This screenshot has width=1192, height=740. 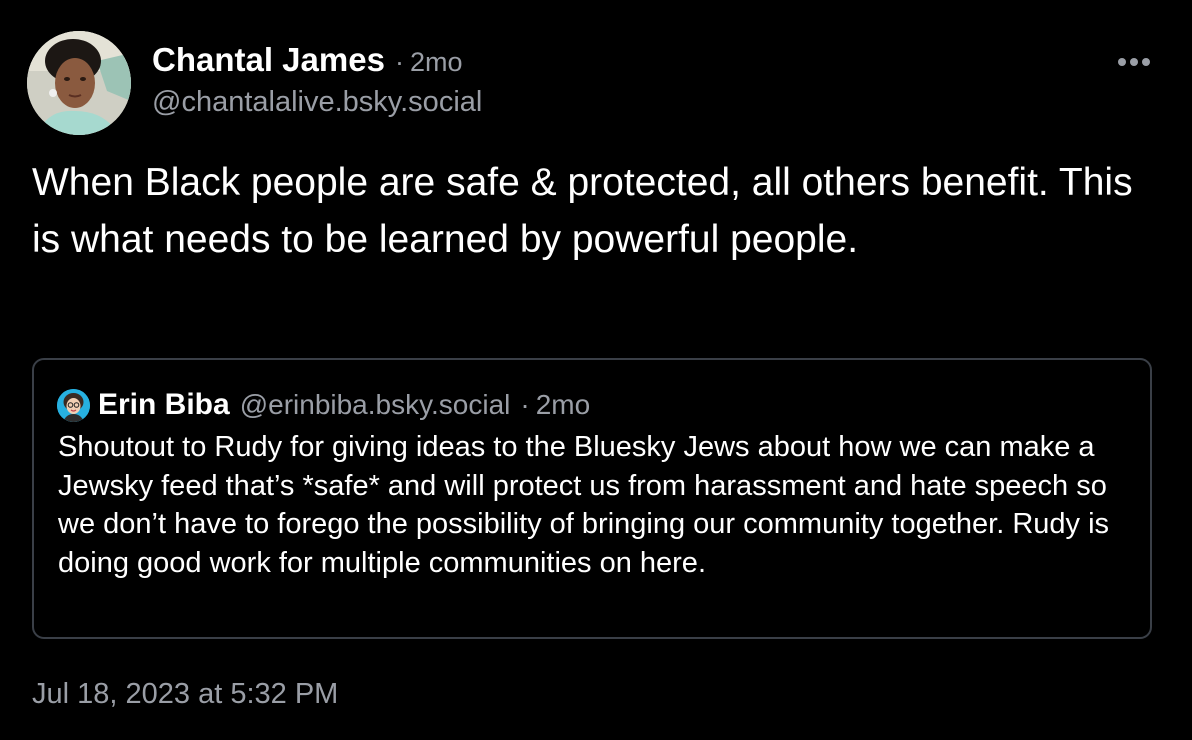 I want to click on quoted-post-relative-time: 2mo, so click(x=563, y=404).